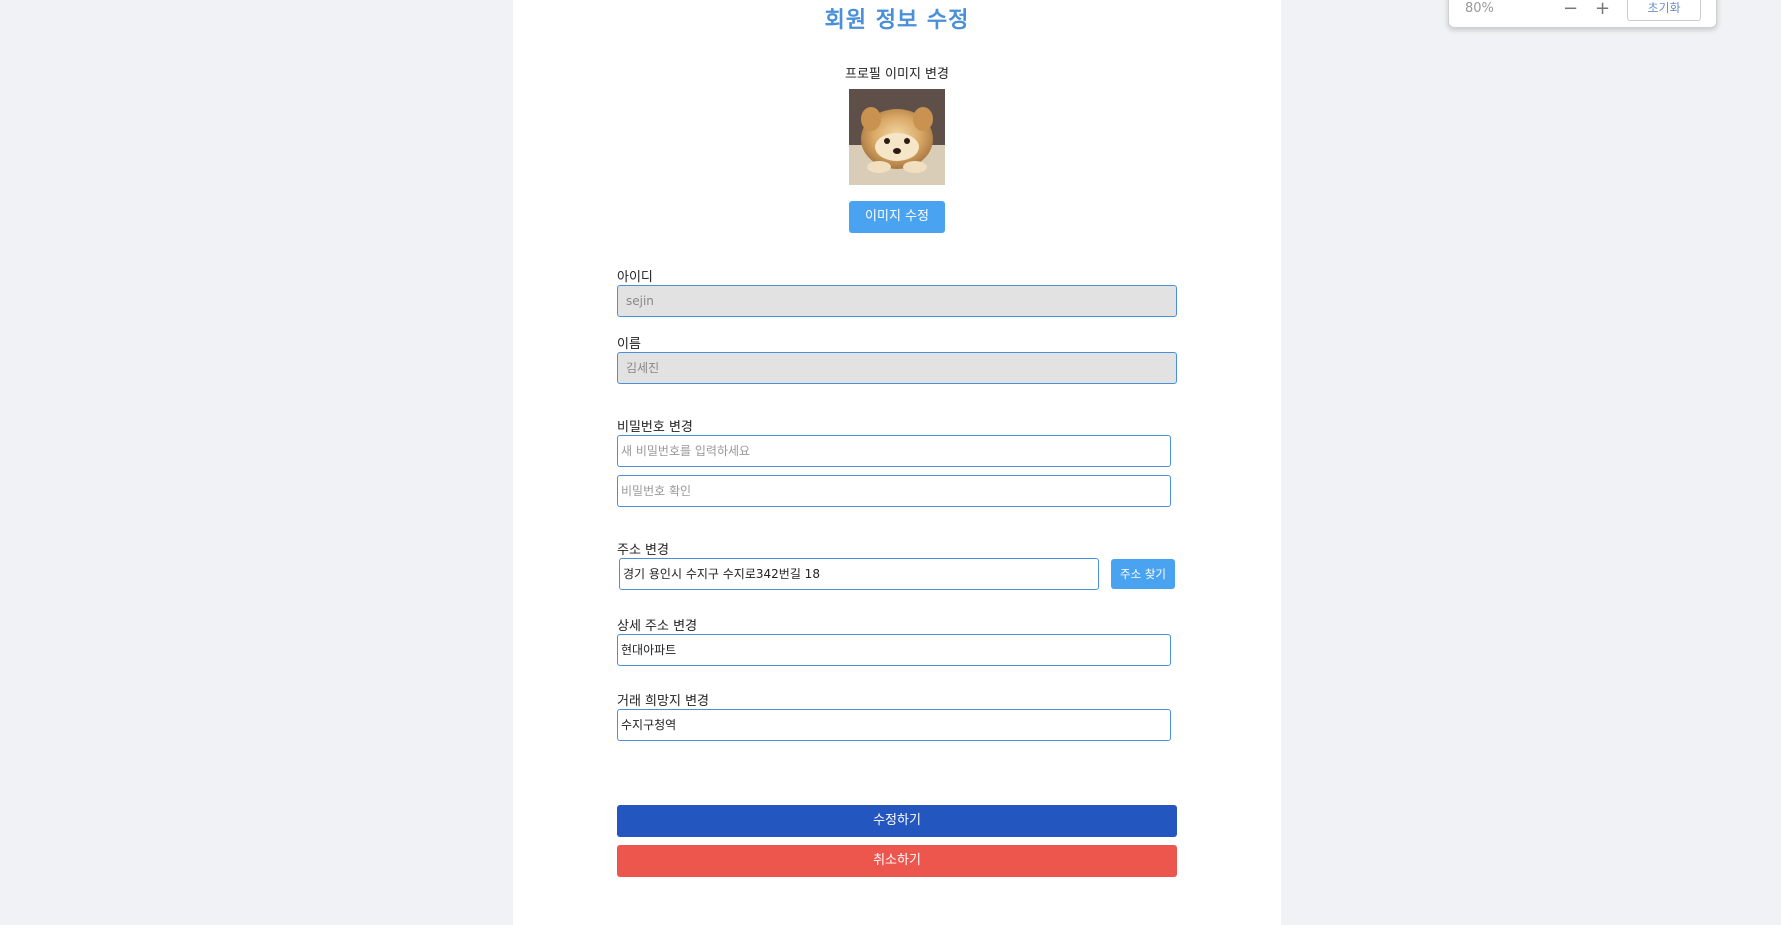 Image resolution: width=1781 pixels, height=925 pixels. What do you see at coordinates (894, 650) in the screenshot?
I see `detail-address-input: 현대아파트` at bounding box center [894, 650].